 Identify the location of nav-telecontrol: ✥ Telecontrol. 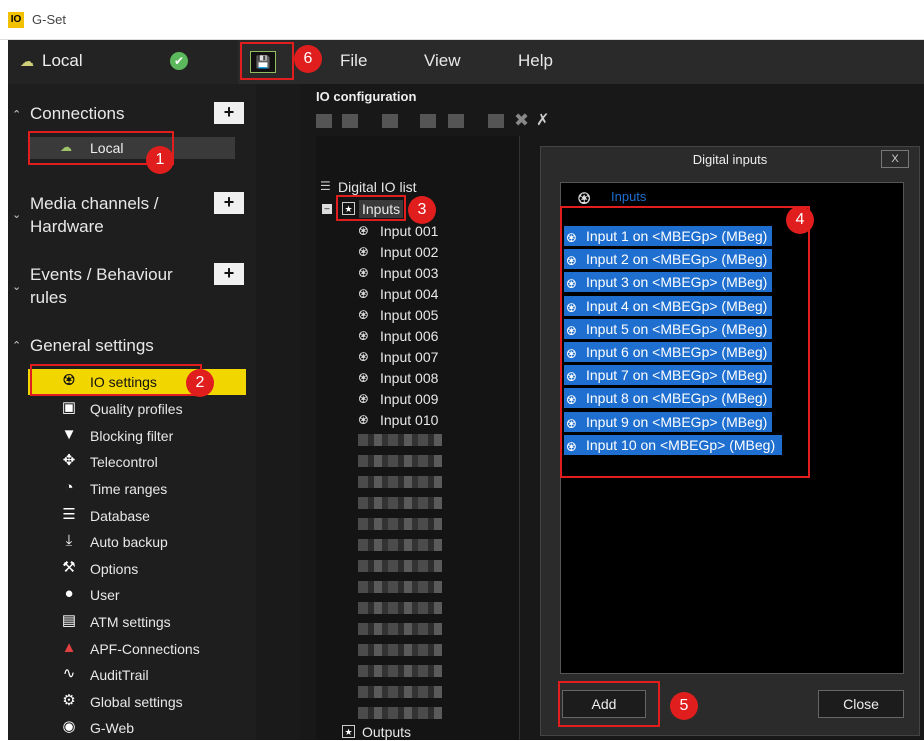
(137, 462).